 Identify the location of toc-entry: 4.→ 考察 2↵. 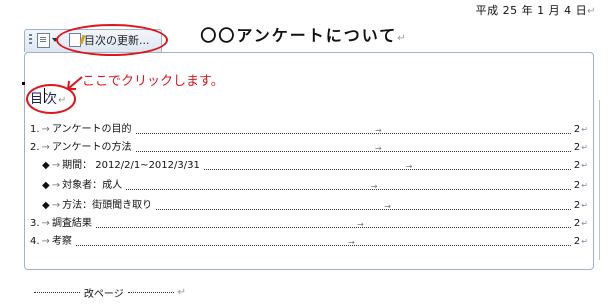
(309, 241).